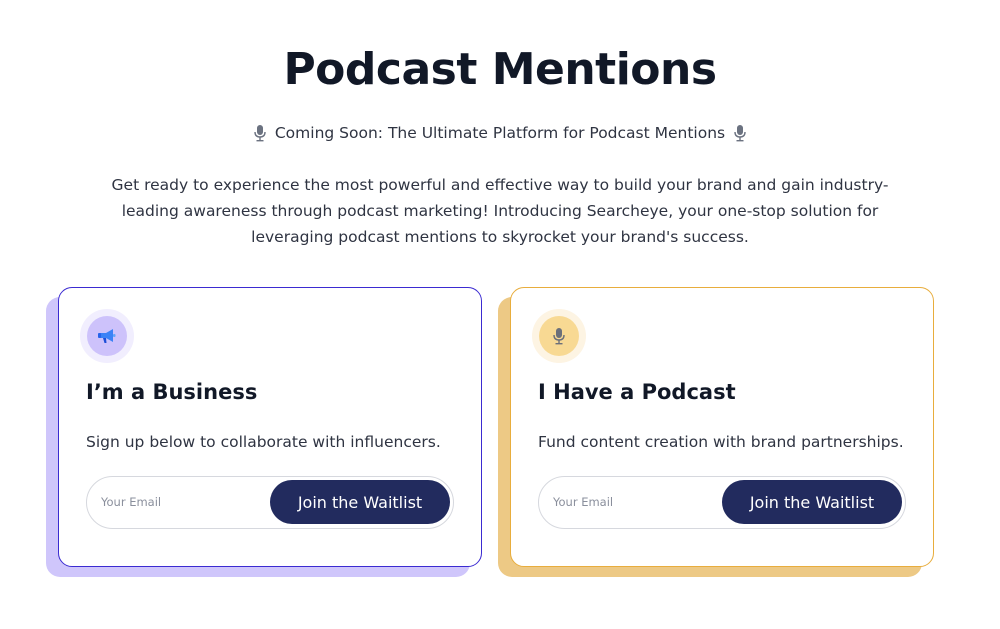  I want to click on card-title: I Have a Podcast, so click(637, 392).